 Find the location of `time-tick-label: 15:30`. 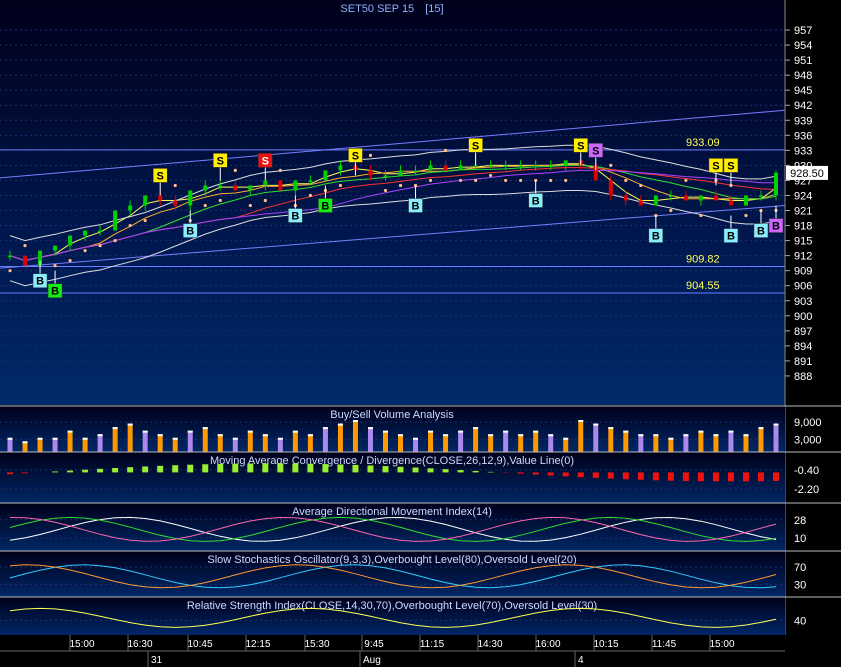

time-tick-label: 15:30 is located at coordinates (316, 644).